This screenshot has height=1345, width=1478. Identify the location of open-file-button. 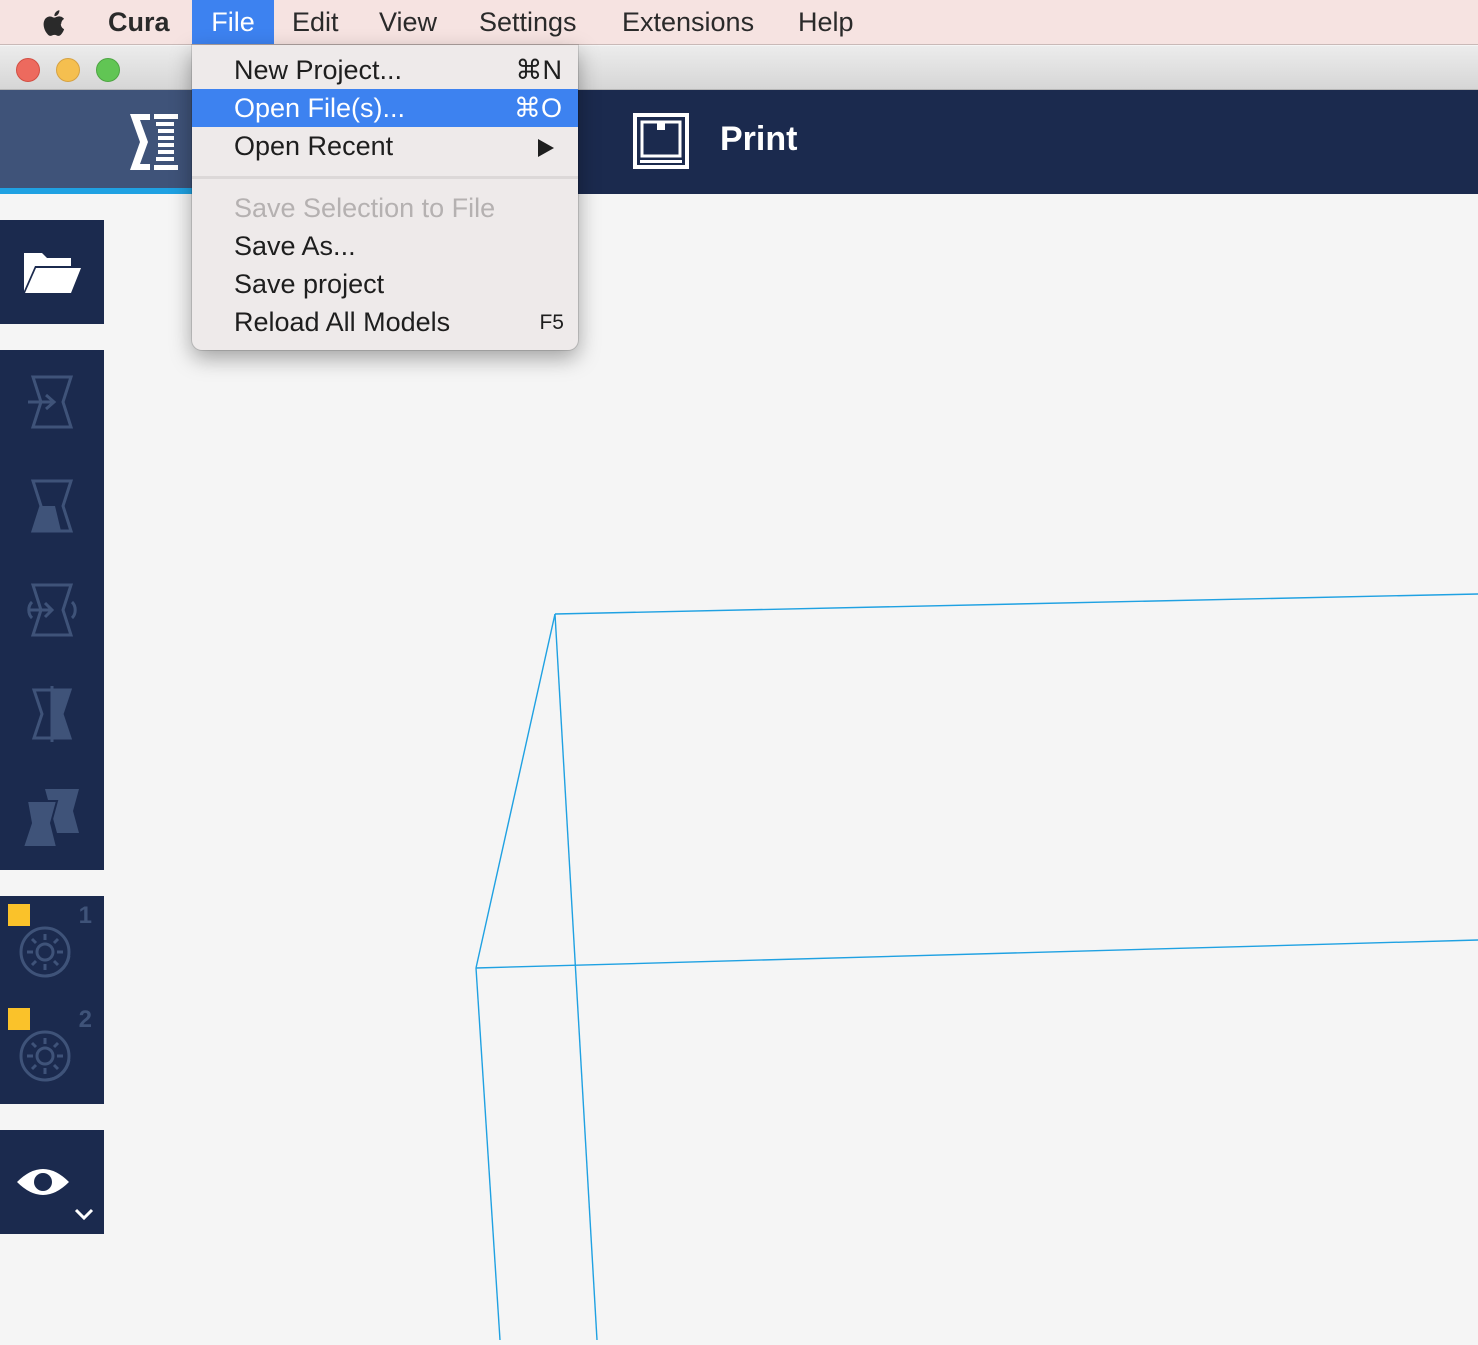
(52, 272).